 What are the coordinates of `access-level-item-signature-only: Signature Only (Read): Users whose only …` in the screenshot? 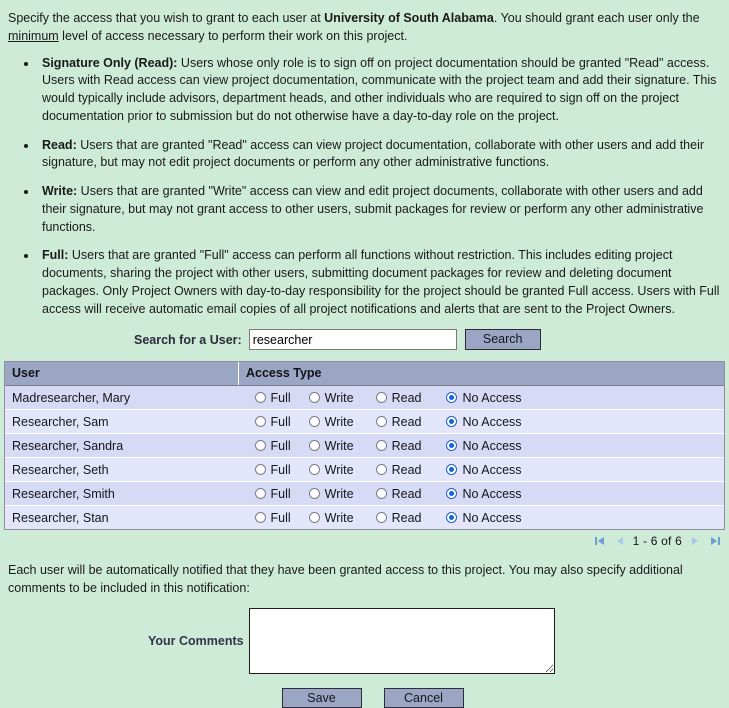 It's located at (383, 90).